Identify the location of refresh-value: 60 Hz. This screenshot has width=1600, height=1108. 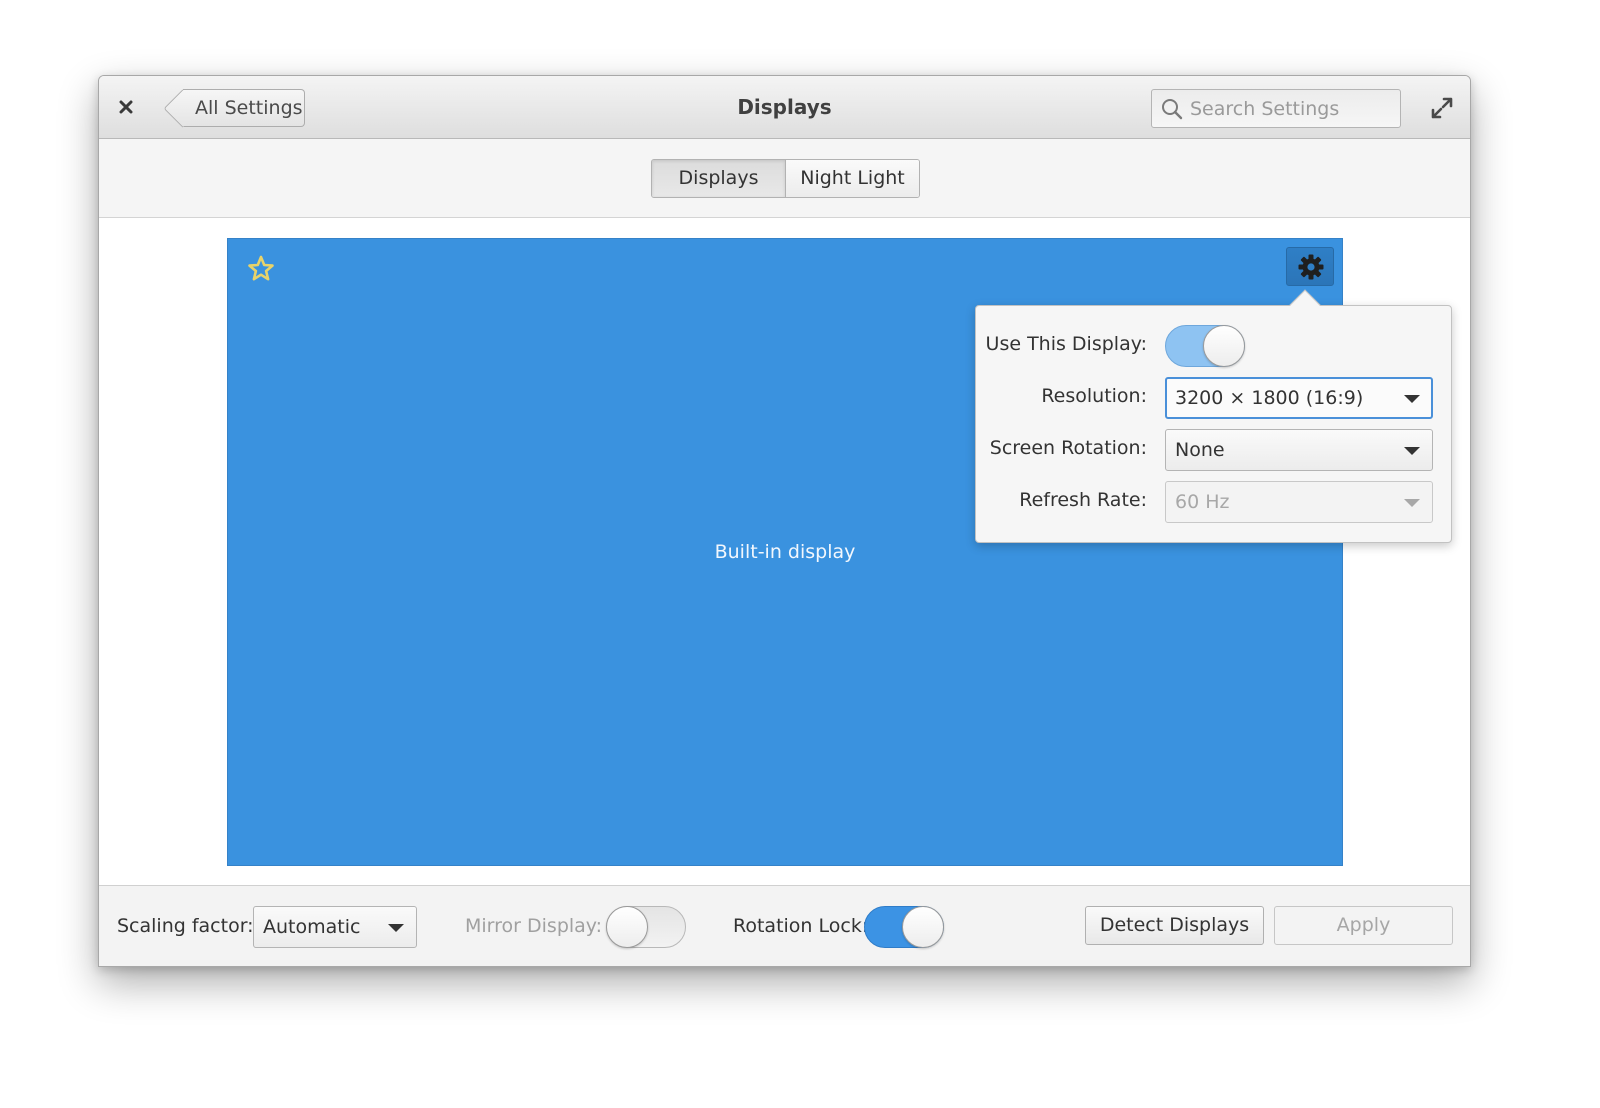
(1202, 502).